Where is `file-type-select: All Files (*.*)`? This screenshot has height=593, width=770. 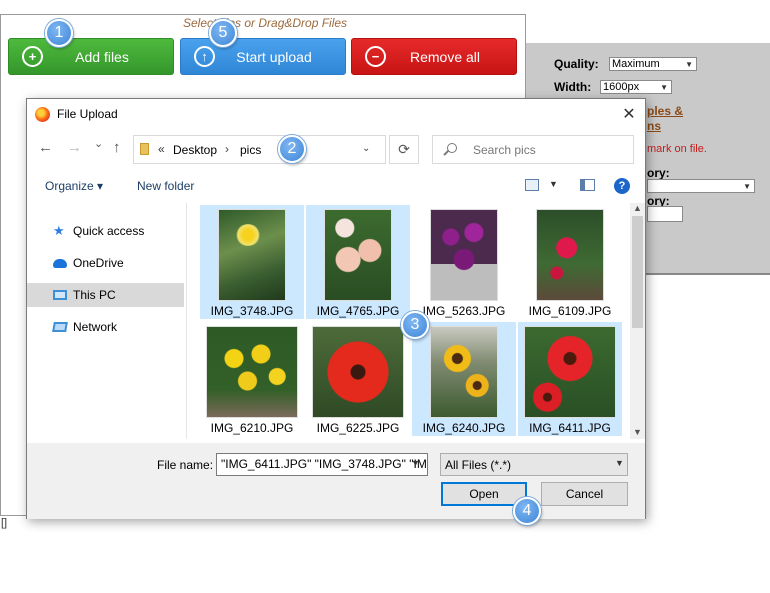 file-type-select: All Files (*.*) is located at coordinates (534, 464).